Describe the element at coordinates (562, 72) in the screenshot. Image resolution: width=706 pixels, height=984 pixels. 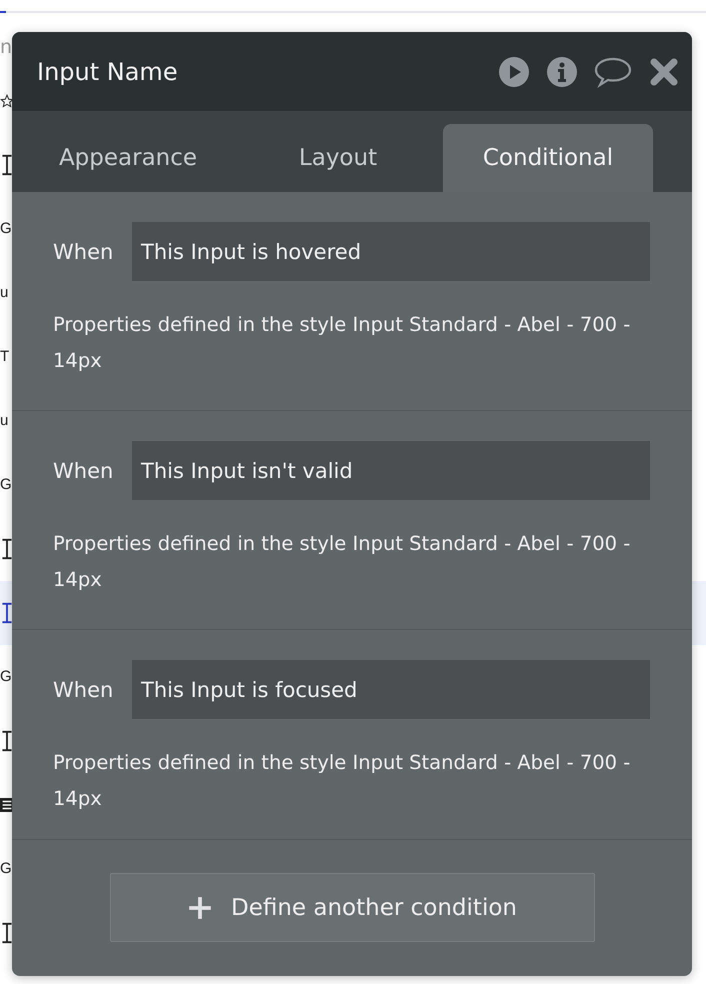
I see `info-icon` at that location.